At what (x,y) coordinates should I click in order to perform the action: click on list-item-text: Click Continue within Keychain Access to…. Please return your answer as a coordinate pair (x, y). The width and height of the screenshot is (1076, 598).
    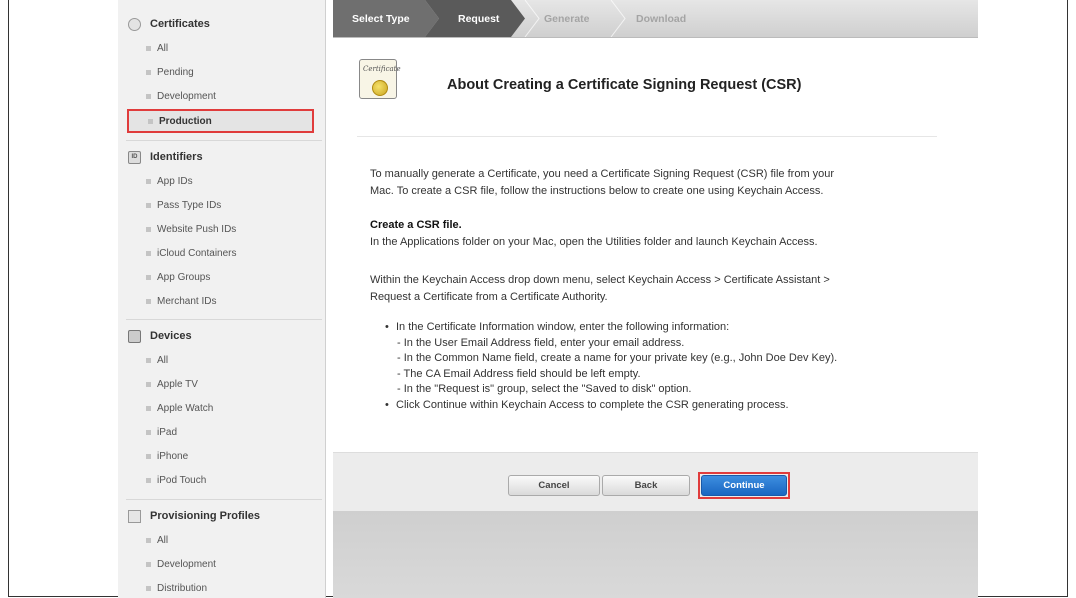
    Looking at the image, I should click on (592, 404).